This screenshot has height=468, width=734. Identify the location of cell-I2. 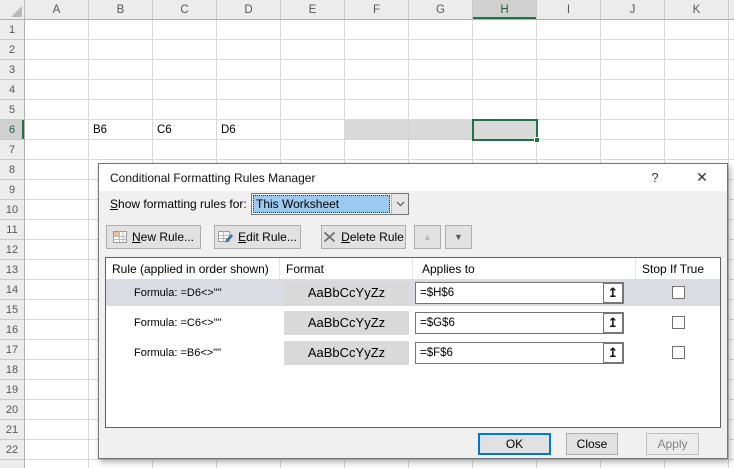
(569, 50).